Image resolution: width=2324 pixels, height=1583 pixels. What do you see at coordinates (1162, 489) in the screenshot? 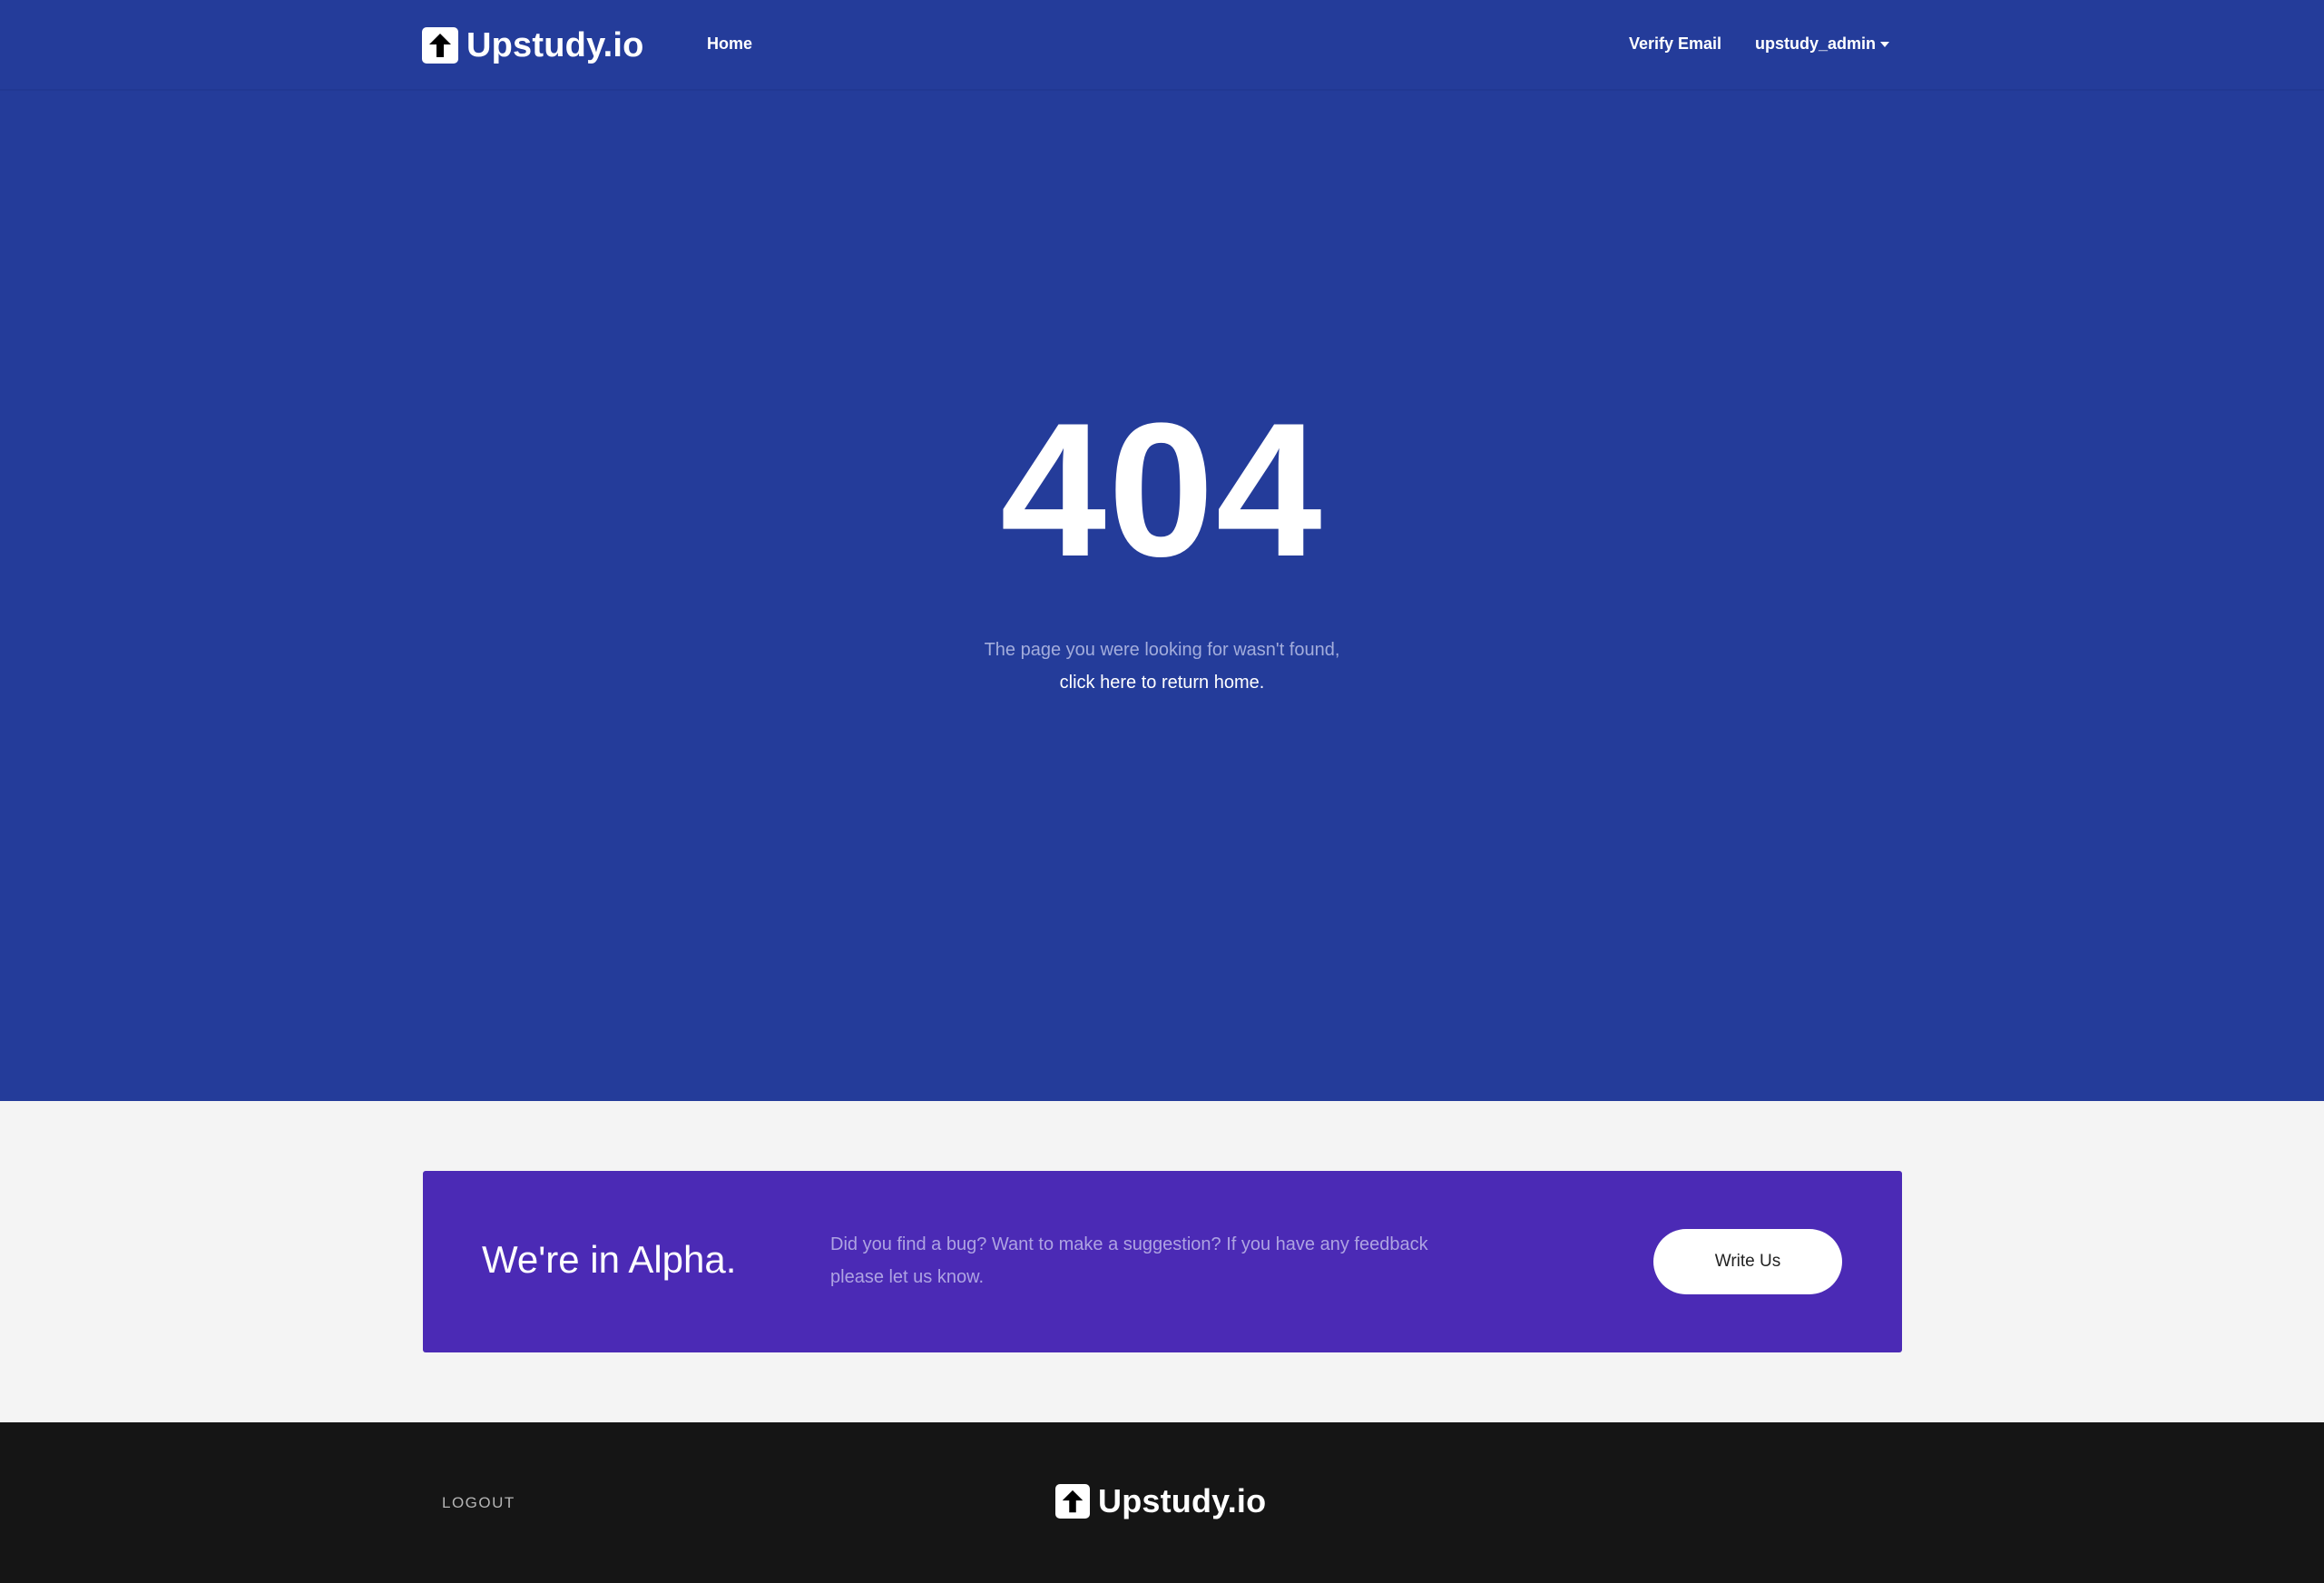
I see `error-code: 404` at bounding box center [1162, 489].